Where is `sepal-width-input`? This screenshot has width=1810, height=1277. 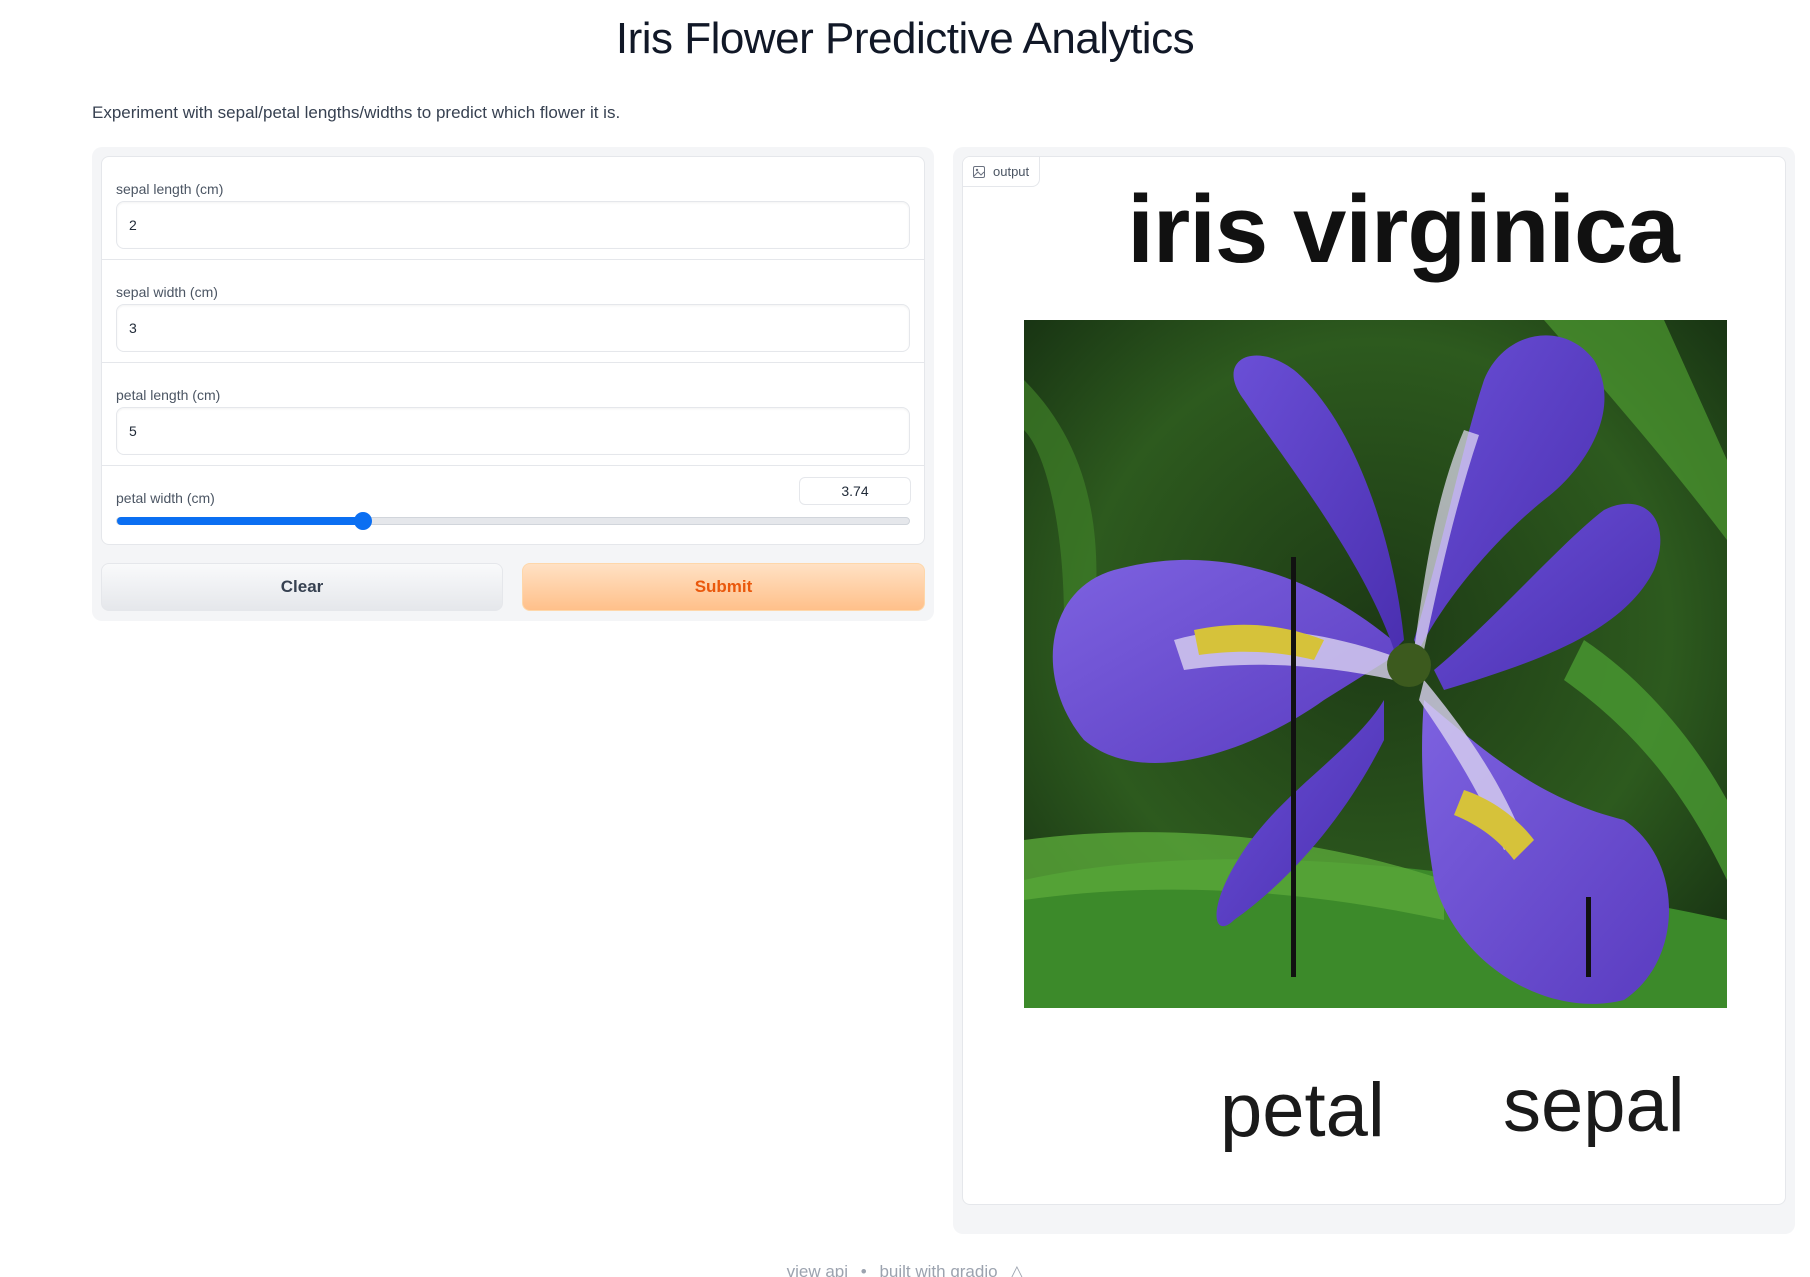
sepal-width-input is located at coordinates (513, 328).